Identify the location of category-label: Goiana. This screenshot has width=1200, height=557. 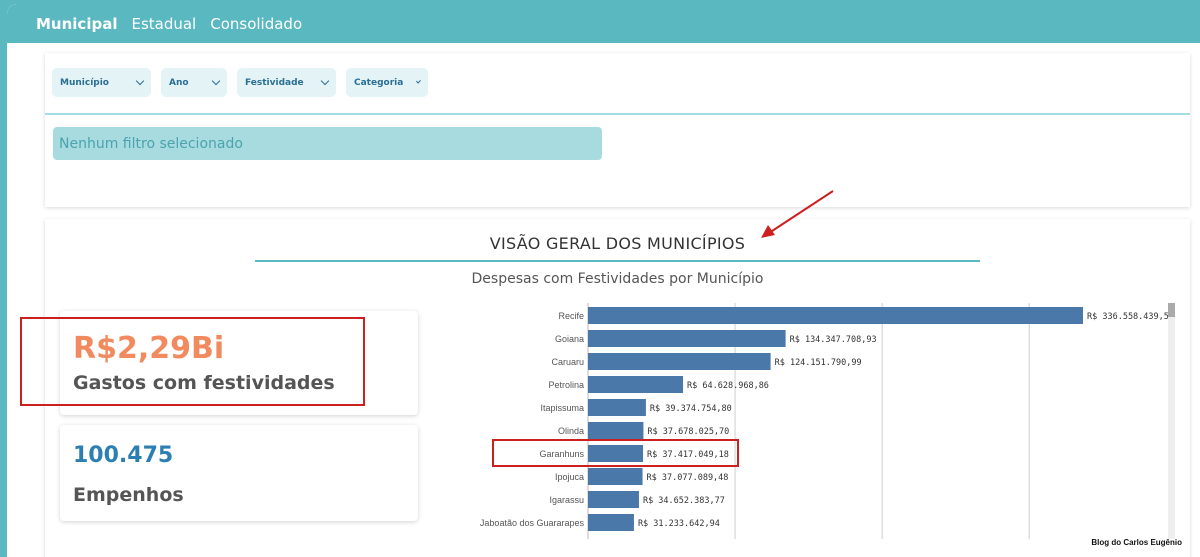
(569, 339).